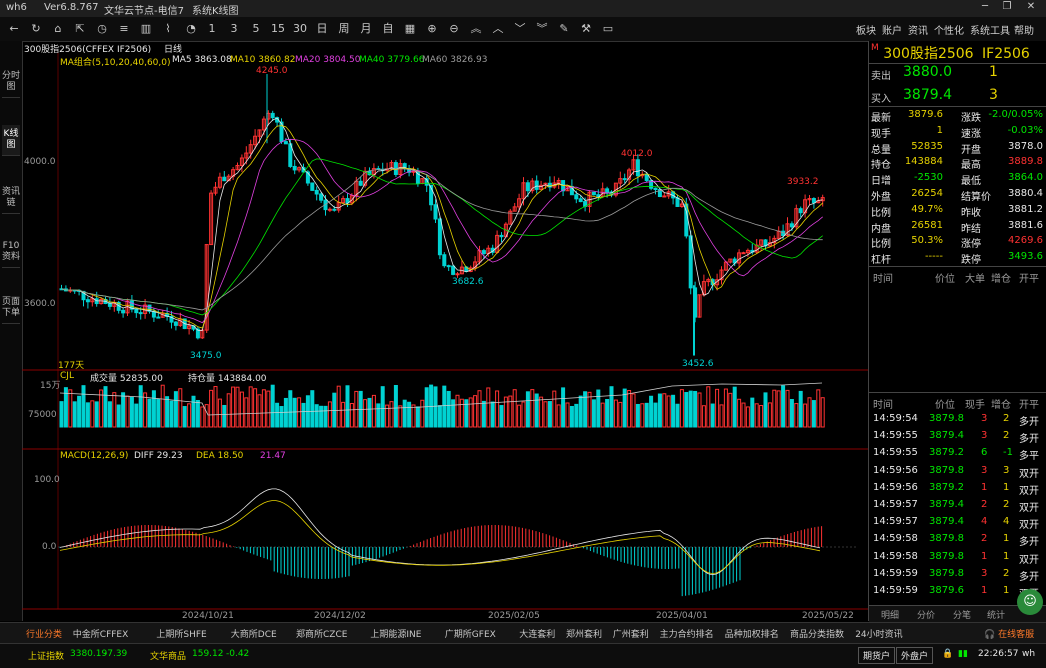 Image resolution: width=1046 pixels, height=668 pixels. I want to click on tick-row: 14:59:57 3879.4 4 4 双开, so click(957, 522).